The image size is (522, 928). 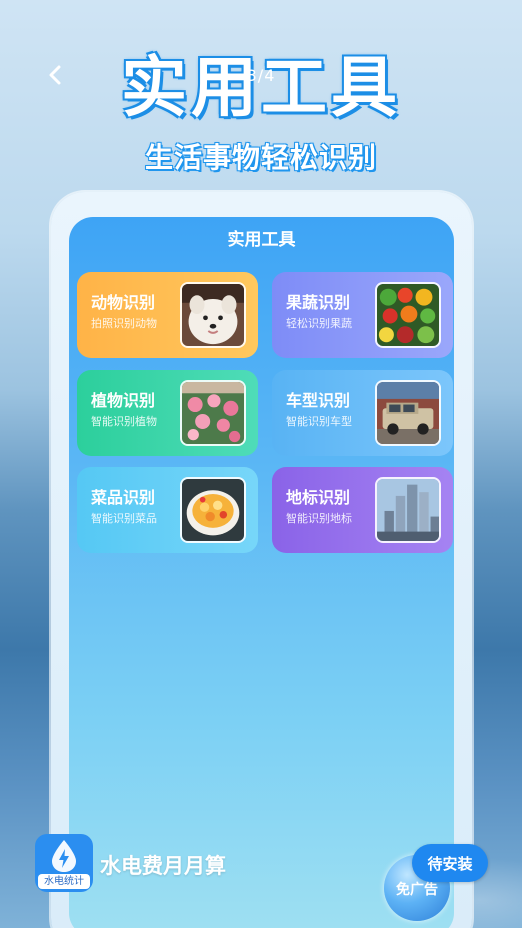 What do you see at coordinates (318, 497) in the screenshot?
I see `card-label: 地标识别` at bounding box center [318, 497].